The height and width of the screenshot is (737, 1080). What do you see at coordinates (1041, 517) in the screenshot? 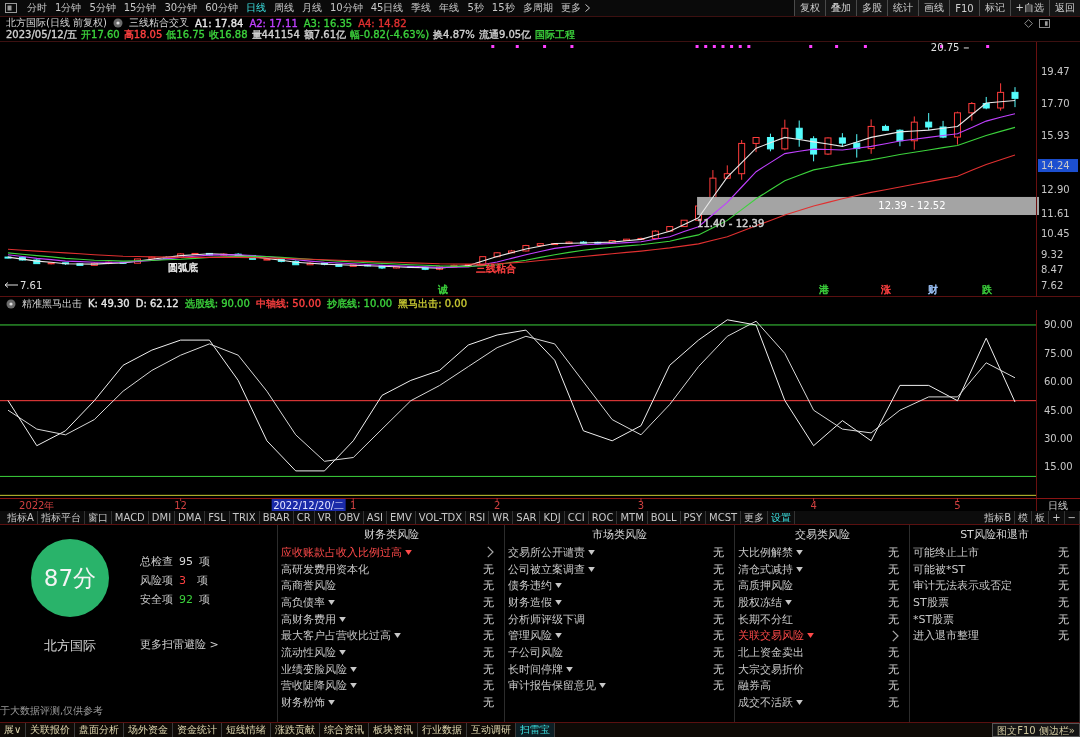
I see `indicator-tab: 板` at bounding box center [1041, 517].